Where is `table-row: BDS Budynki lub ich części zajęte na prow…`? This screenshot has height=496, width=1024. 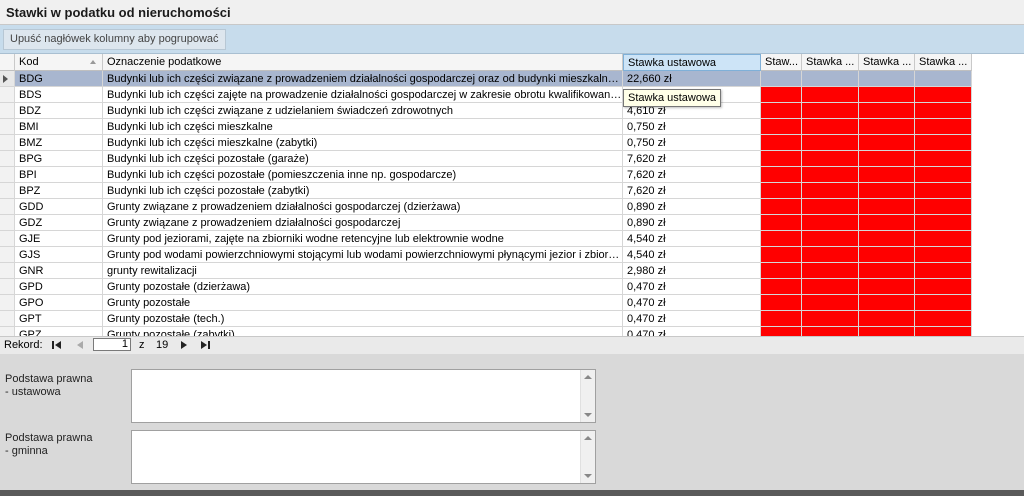
table-row: BDS Budynki lub ich części zajęte na prow… is located at coordinates (486, 95).